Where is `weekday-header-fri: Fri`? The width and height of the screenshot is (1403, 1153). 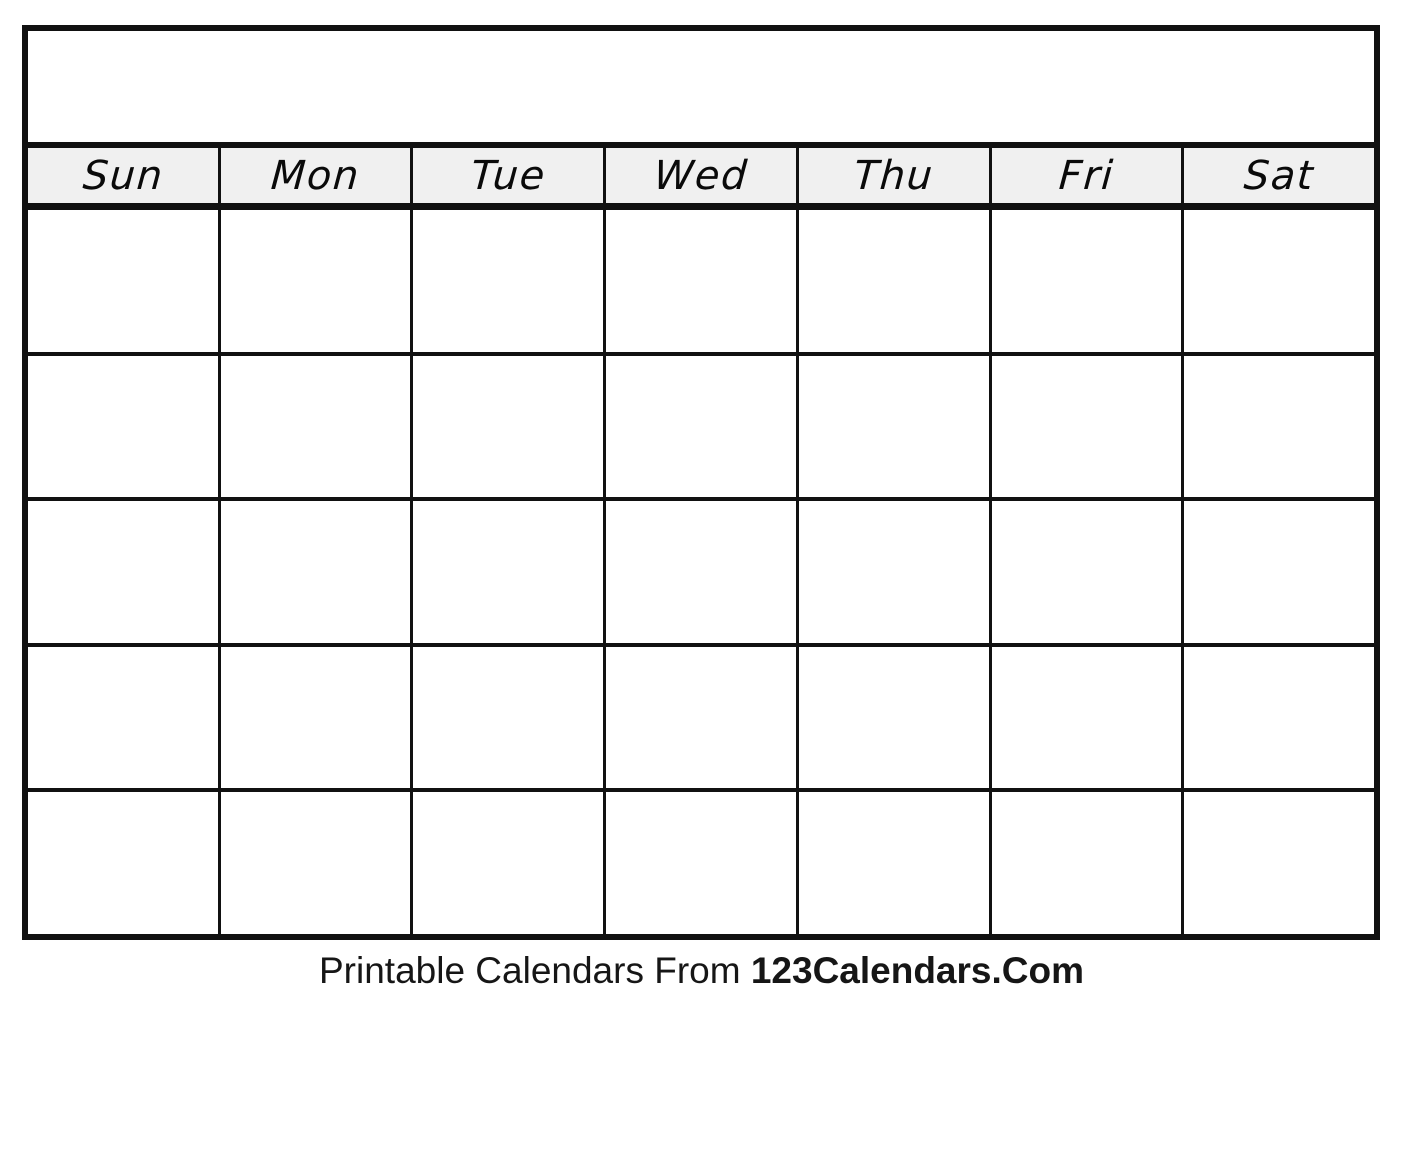
weekday-header-fri: Fri is located at coordinates (1088, 175).